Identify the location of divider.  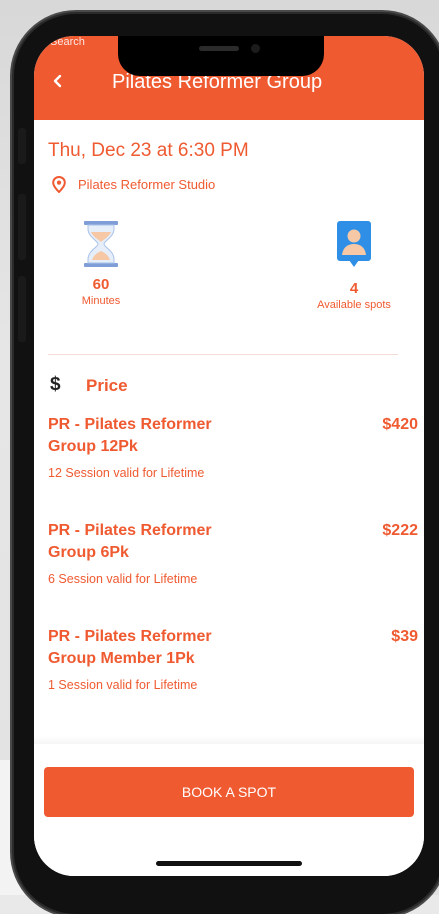
(223, 354).